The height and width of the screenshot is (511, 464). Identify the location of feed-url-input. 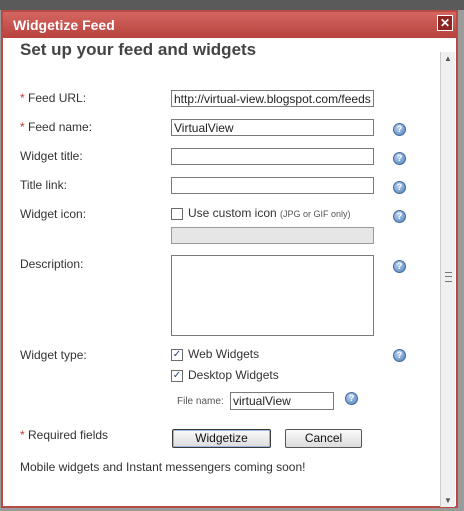
(272, 98).